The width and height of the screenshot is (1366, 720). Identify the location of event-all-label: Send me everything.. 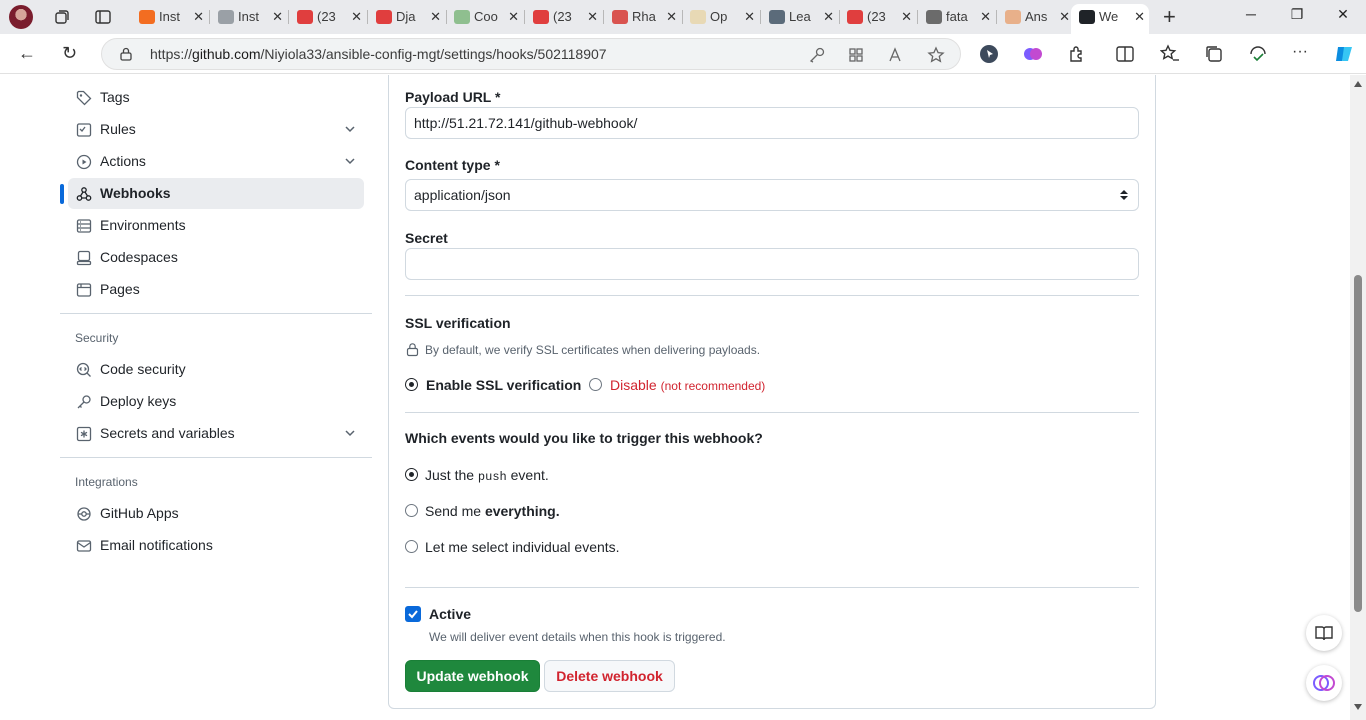
(492, 511).